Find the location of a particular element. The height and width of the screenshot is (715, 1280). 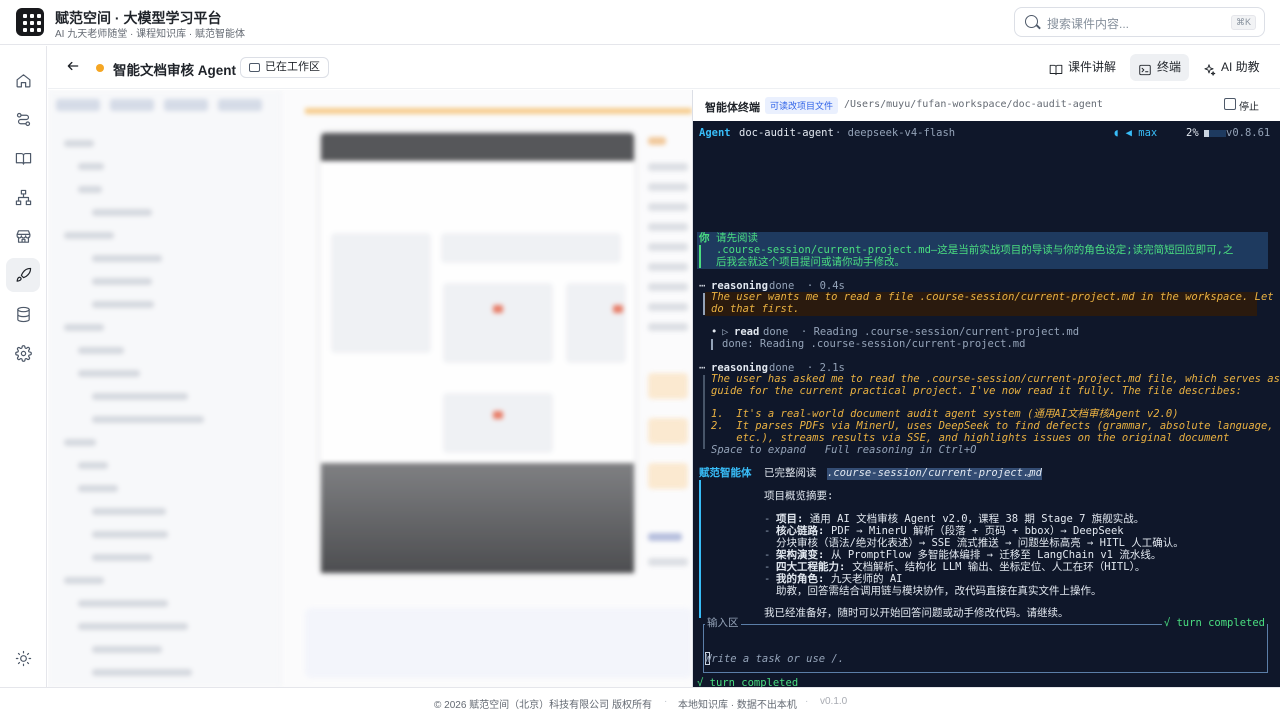

terminal-button-label: 终端 is located at coordinates (1169, 67).